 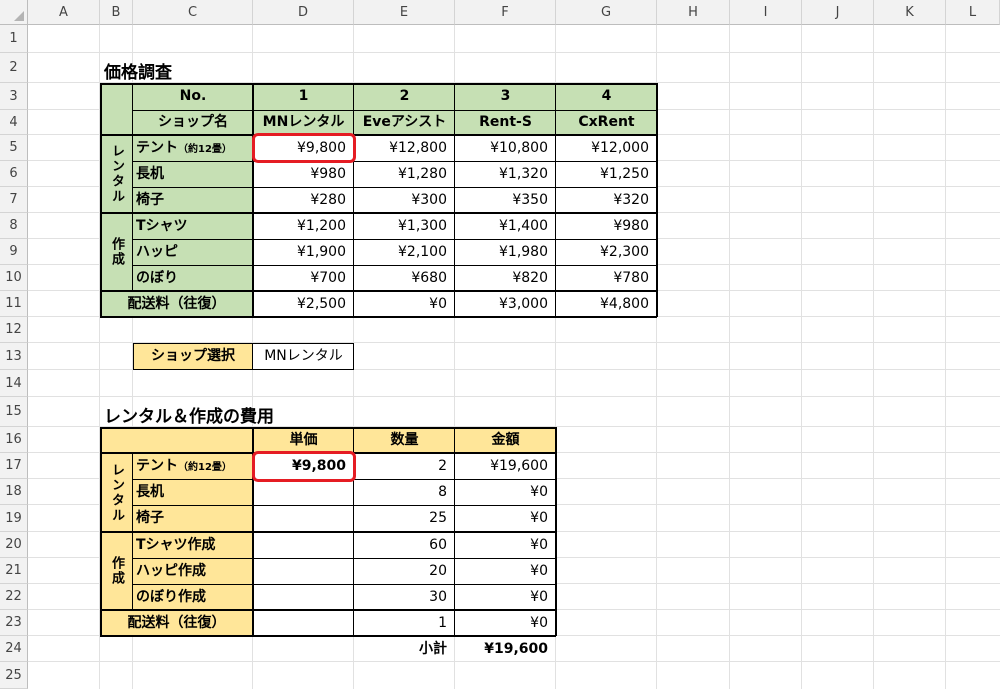 What do you see at coordinates (303, 440) in the screenshot?
I see `cost-header: 単価` at bounding box center [303, 440].